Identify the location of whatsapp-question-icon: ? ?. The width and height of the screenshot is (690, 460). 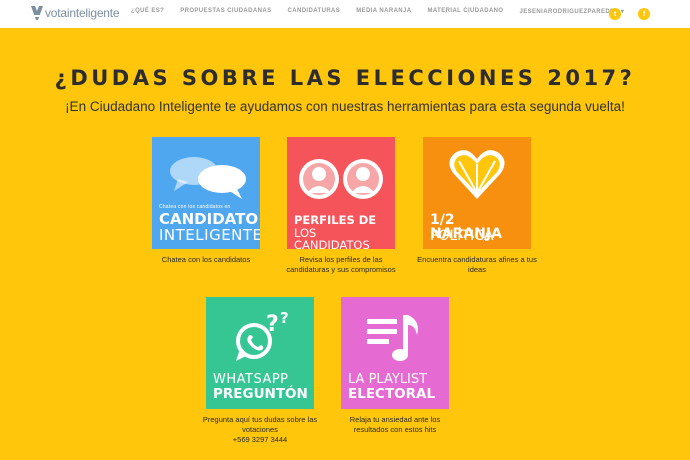
(262, 335).